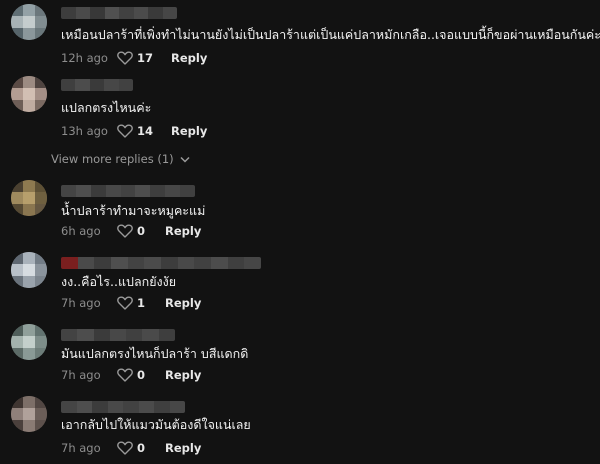 The image size is (600, 464). I want to click on comment-meta: 7h ago 1 Reply, so click(131, 303).